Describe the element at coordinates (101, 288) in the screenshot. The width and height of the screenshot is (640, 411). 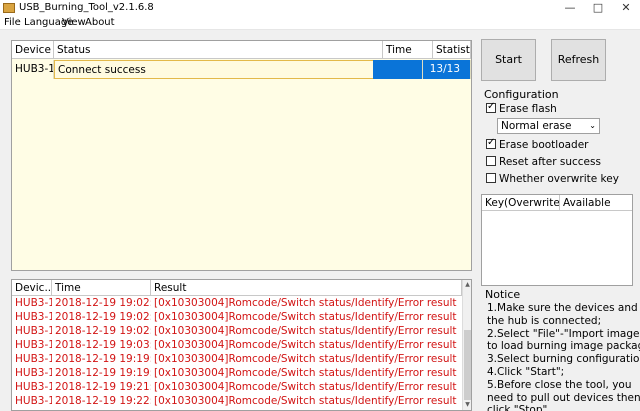
I see `column-header-log-time: Time` at that location.